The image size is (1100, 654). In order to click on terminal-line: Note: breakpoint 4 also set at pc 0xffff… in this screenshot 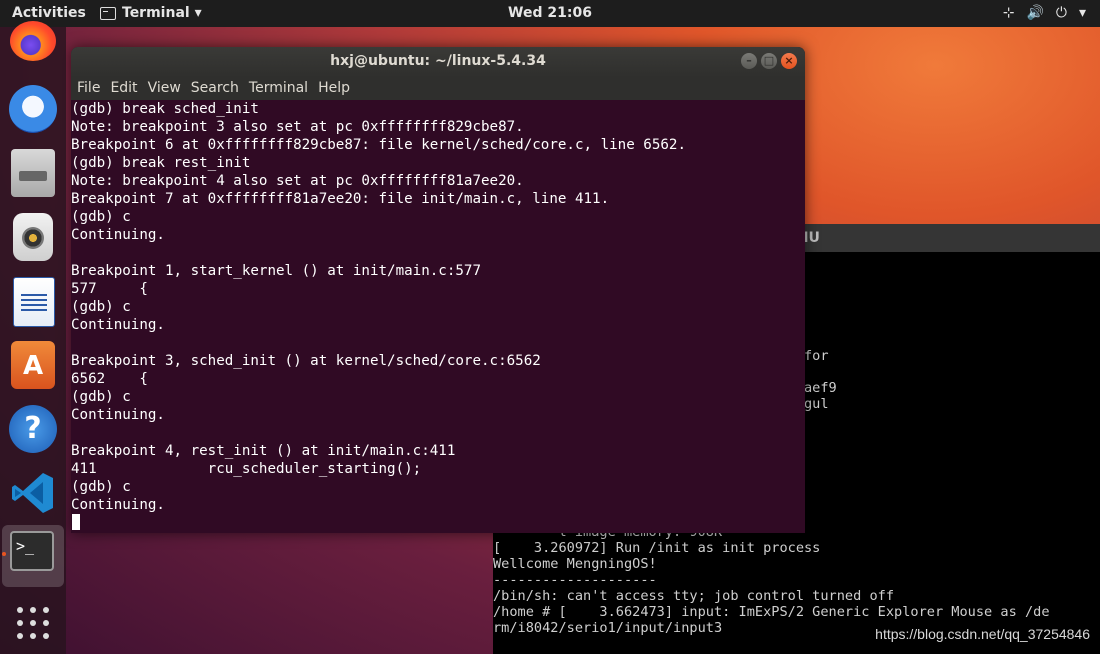, I will do `click(297, 181)`.